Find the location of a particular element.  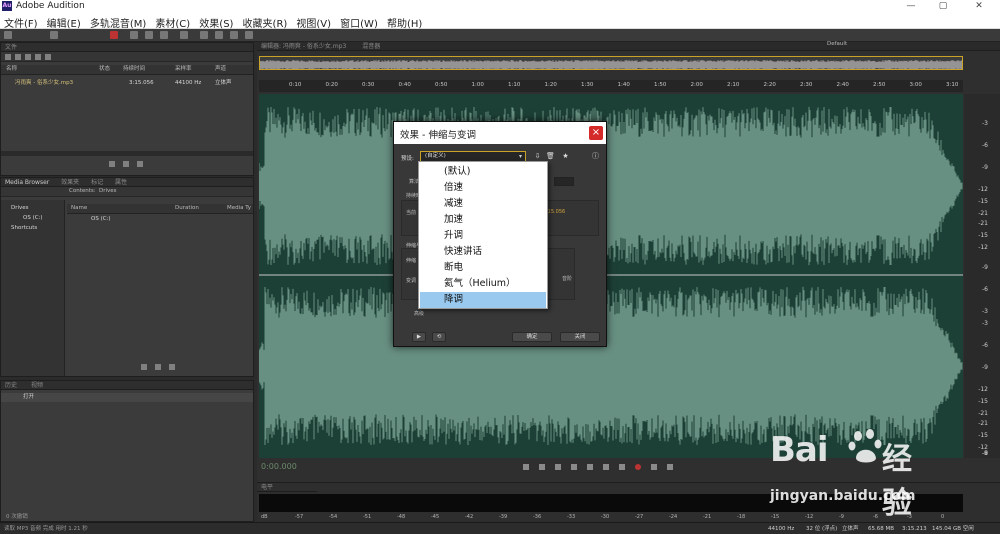

new-file-icon is located at coordinates (38, 57).